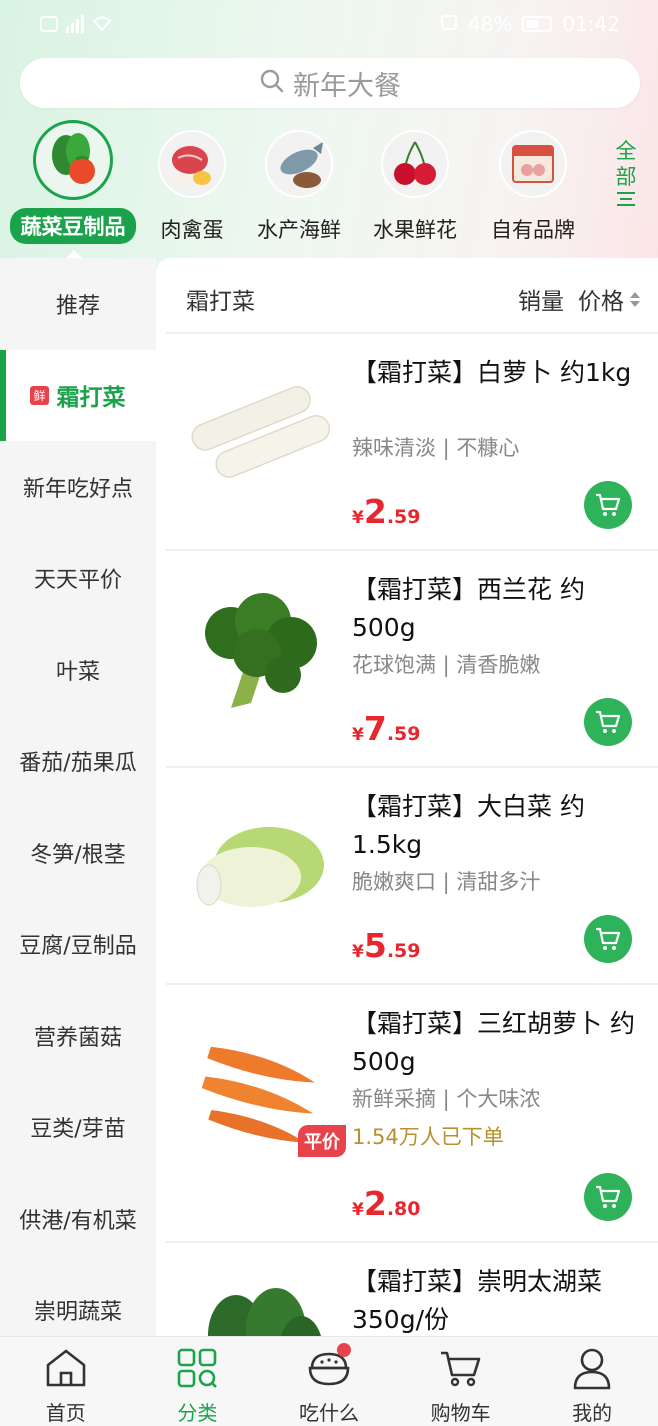 The height and width of the screenshot is (1426, 658). I want to click on cheap-tag: 平价, so click(322, 1141).